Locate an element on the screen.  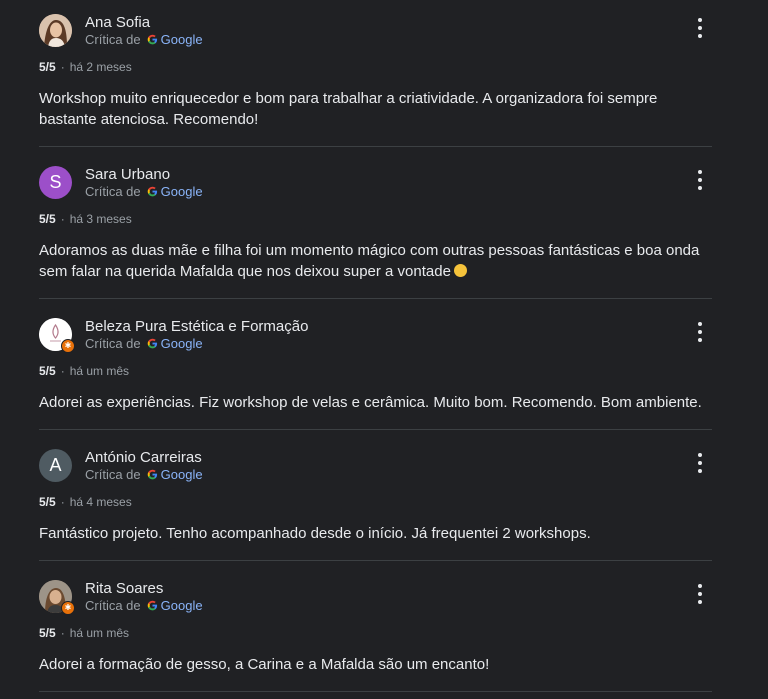
avatar: S is located at coordinates (55, 182).